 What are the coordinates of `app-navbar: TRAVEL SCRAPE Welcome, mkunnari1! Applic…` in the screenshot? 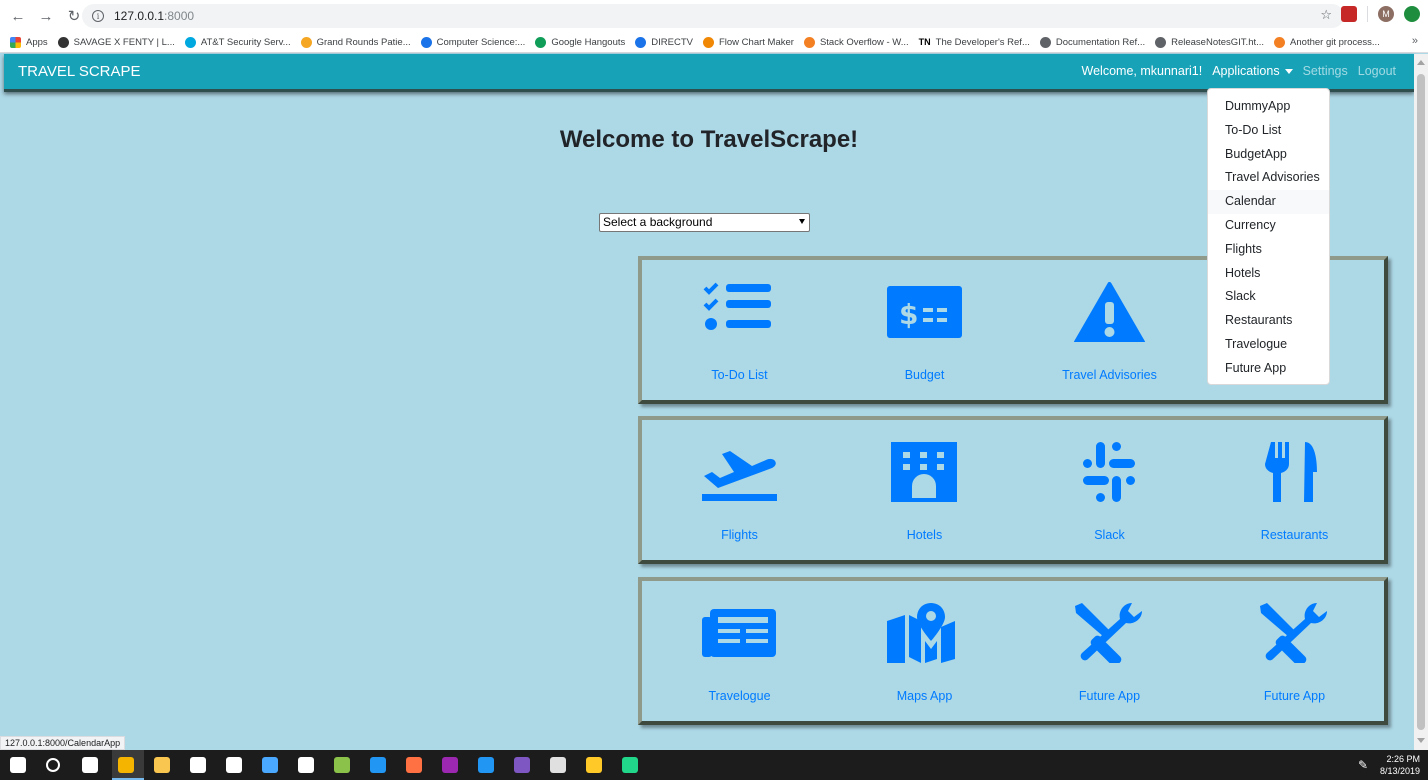 It's located at (709, 73).